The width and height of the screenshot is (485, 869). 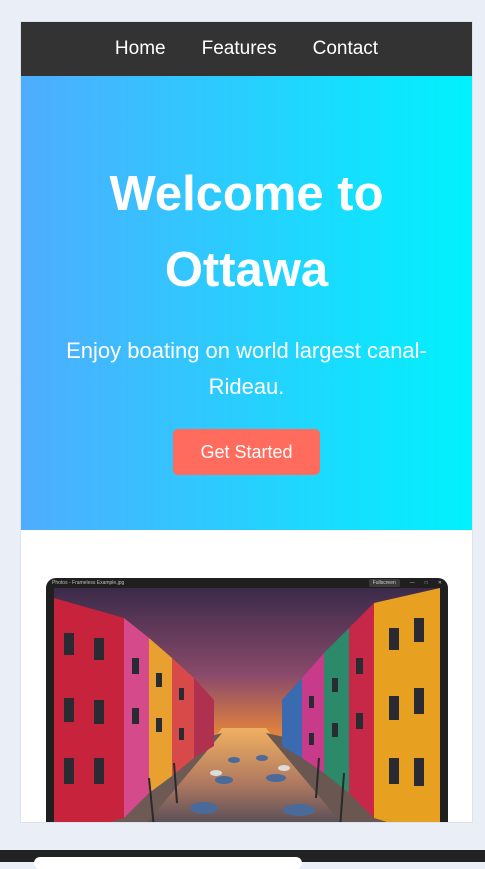 I want to click on nav-link-home: Home, so click(x=140, y=49).